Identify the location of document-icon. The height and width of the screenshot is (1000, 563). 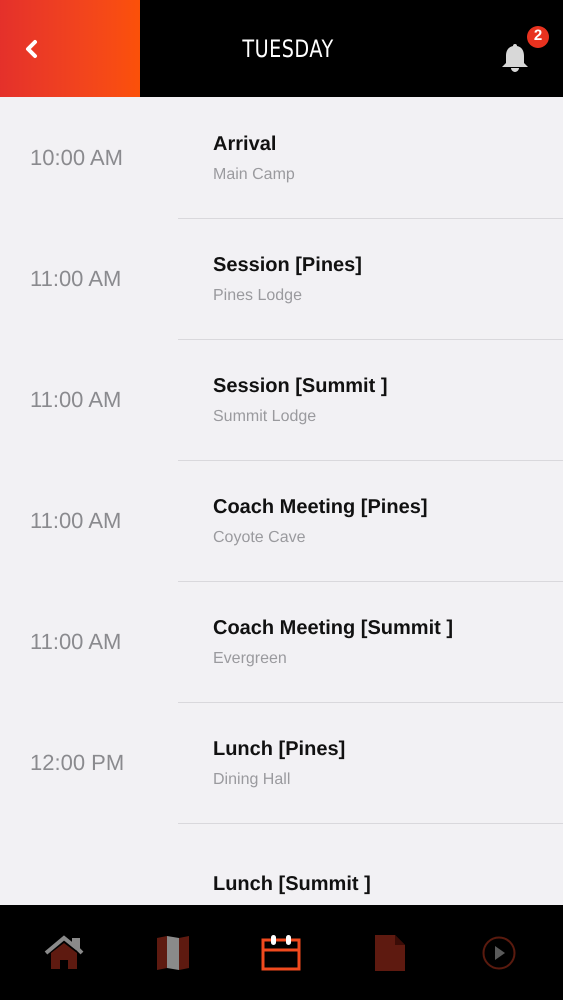
(390, 952).